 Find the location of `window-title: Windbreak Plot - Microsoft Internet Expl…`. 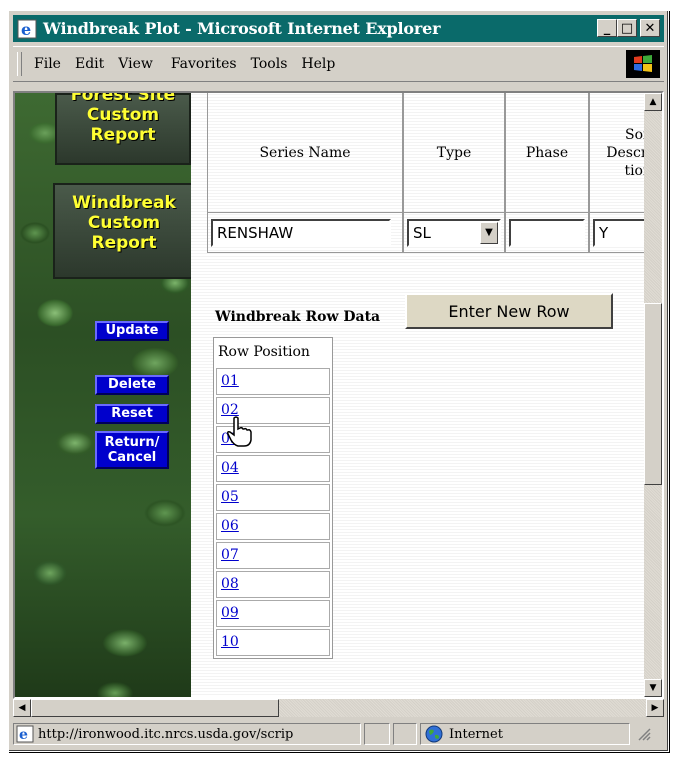

window-title: Windbreak Plot - Microsoft Internet Expl… is located at coordinates (242, 28).